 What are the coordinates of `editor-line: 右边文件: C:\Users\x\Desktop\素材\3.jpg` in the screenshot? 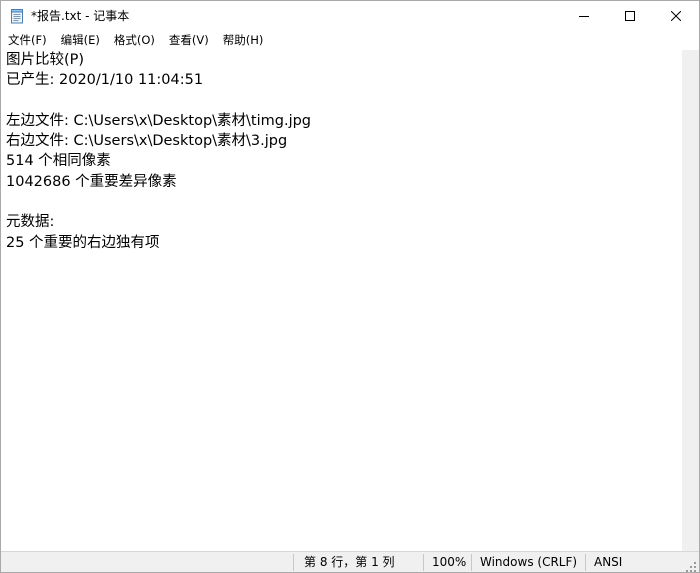 It's located at (147, 141).